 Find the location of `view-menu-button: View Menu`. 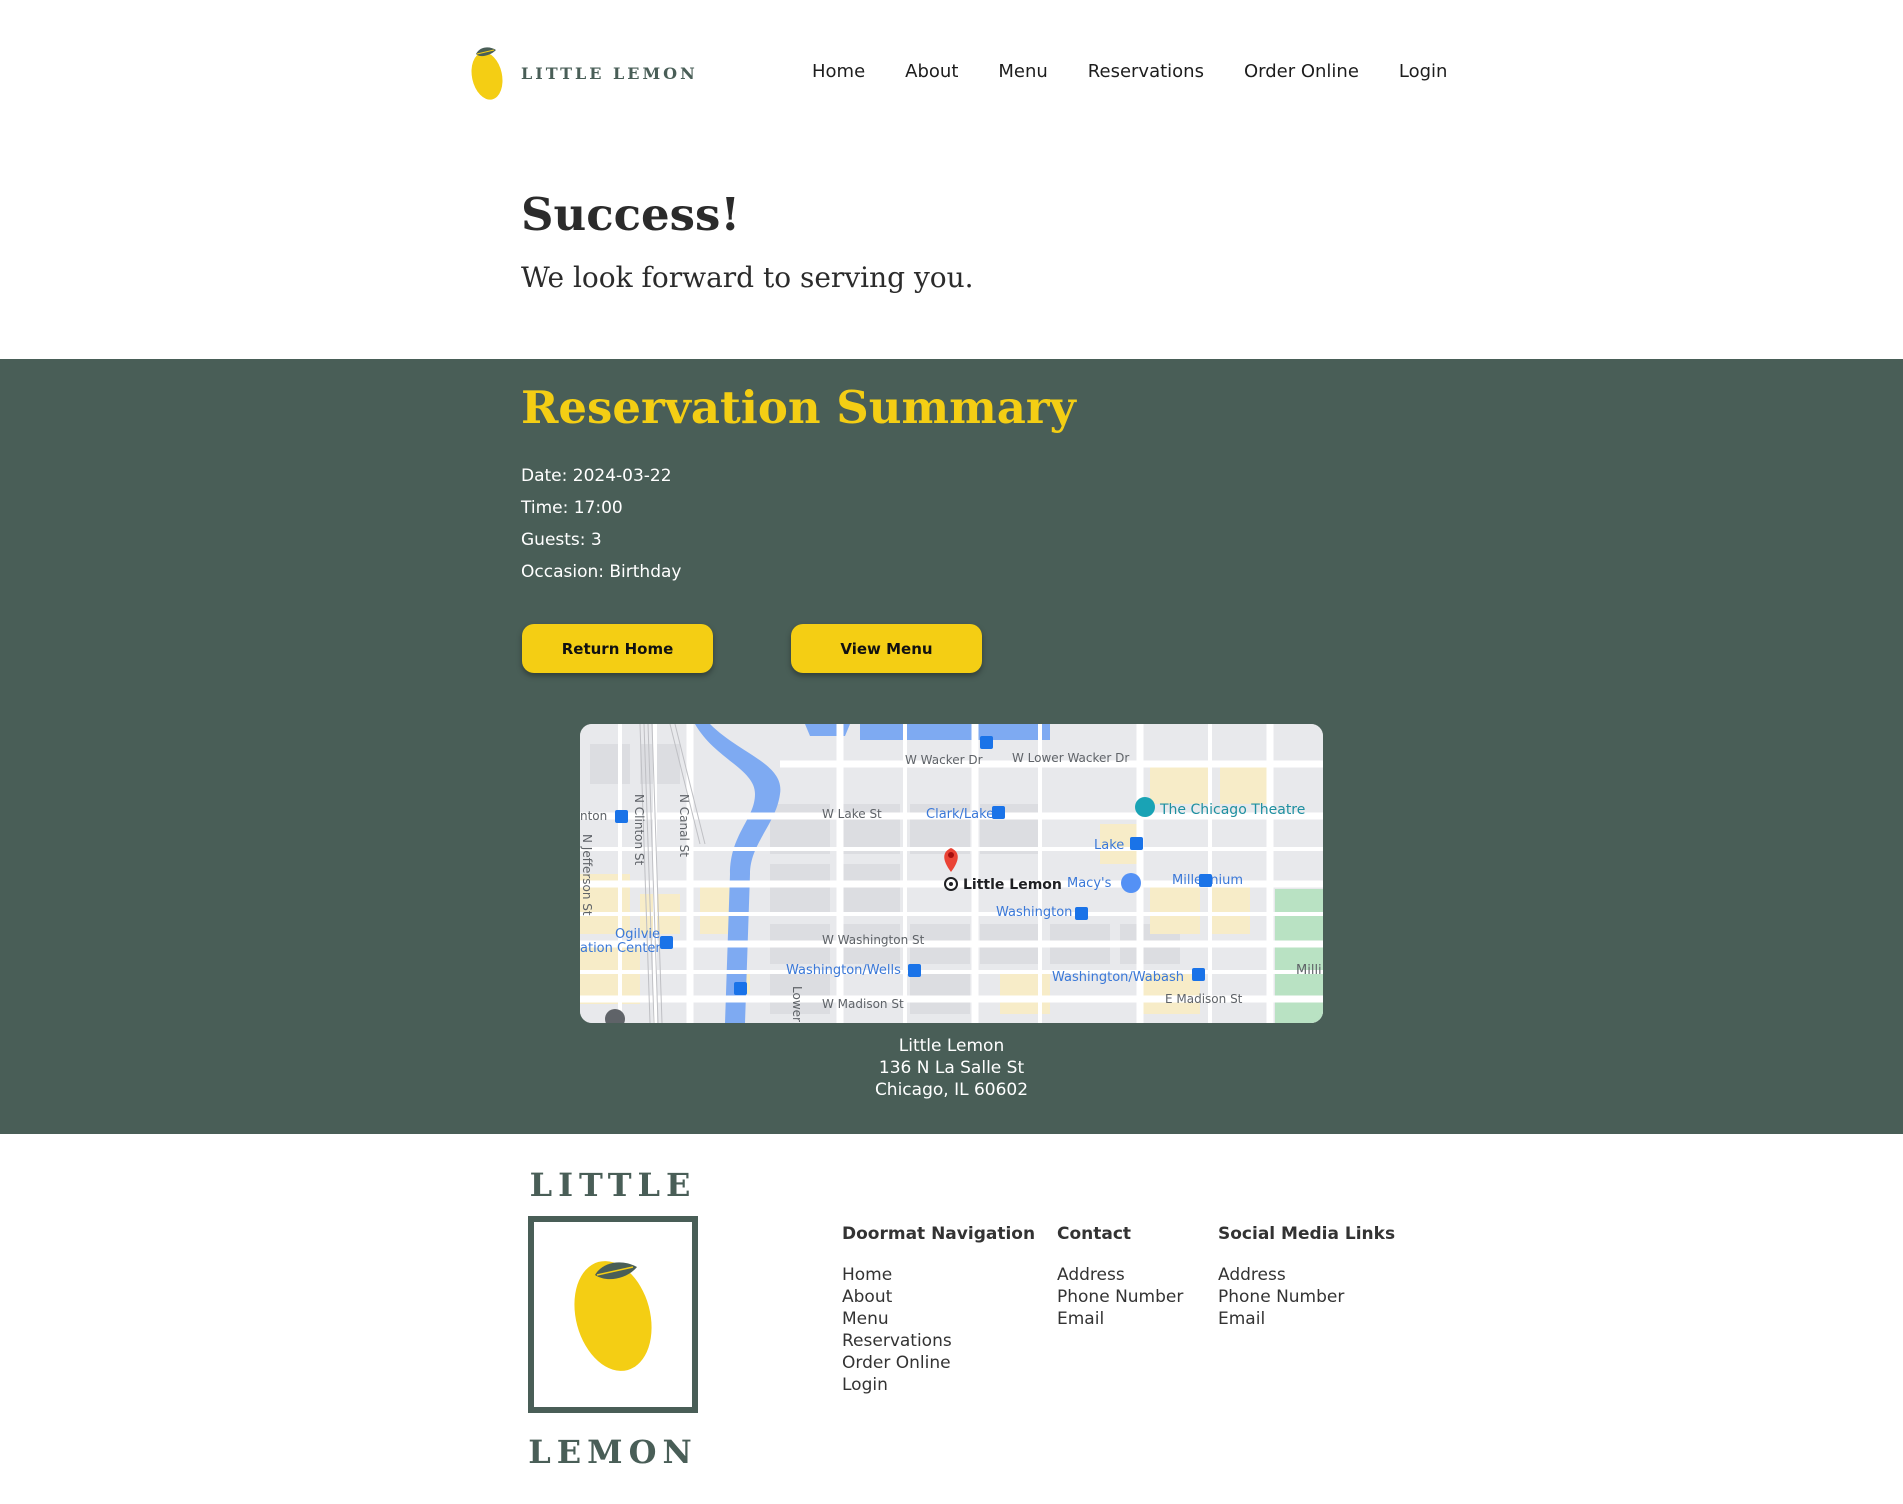

view-menu-button: View Menu is located at coordinates (886, 648).